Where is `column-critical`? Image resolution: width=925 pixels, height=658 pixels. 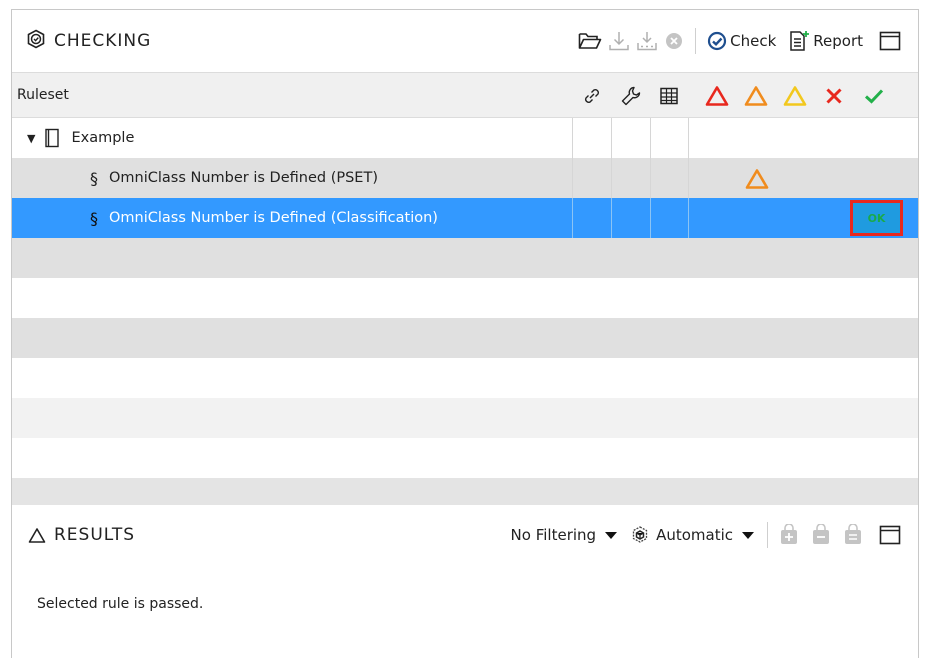 column-critical is located at coordinates (717, 96).